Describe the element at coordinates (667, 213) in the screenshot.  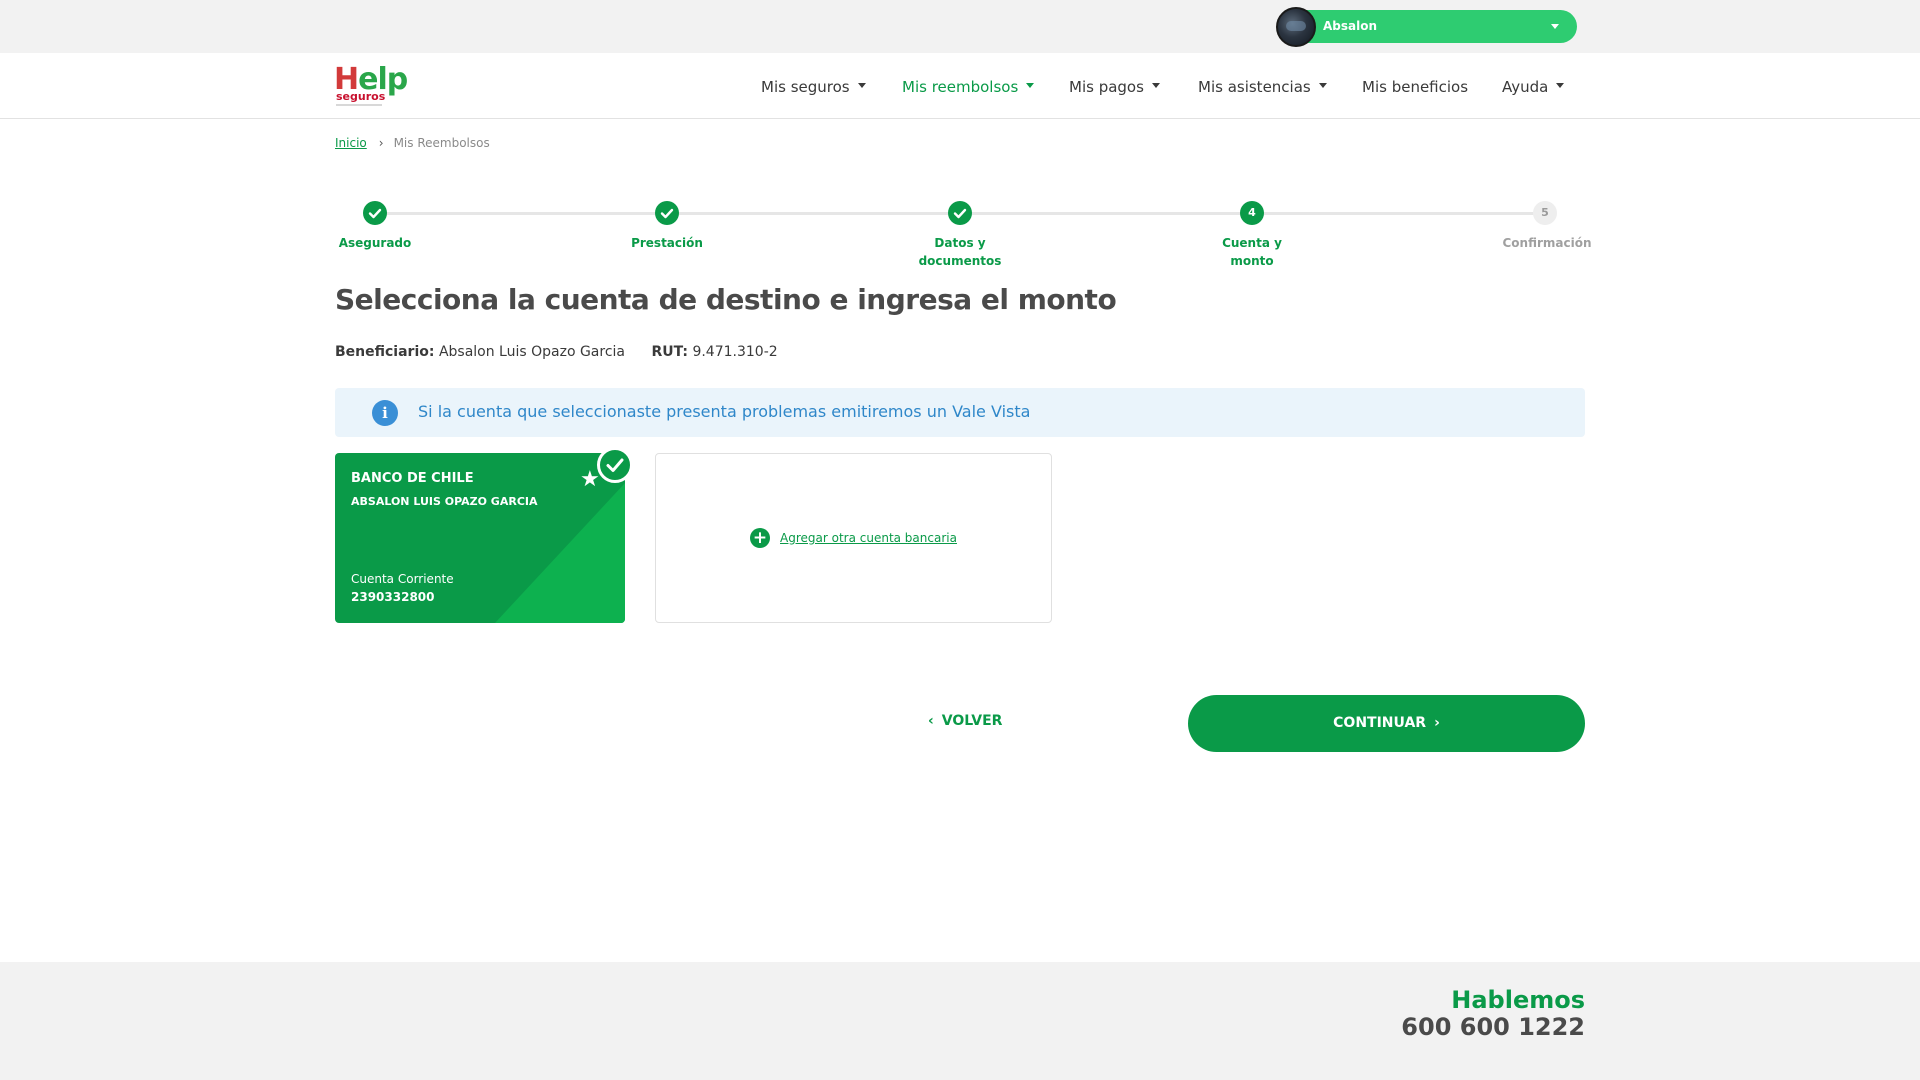
I see `step-2-check-icon` at that location.